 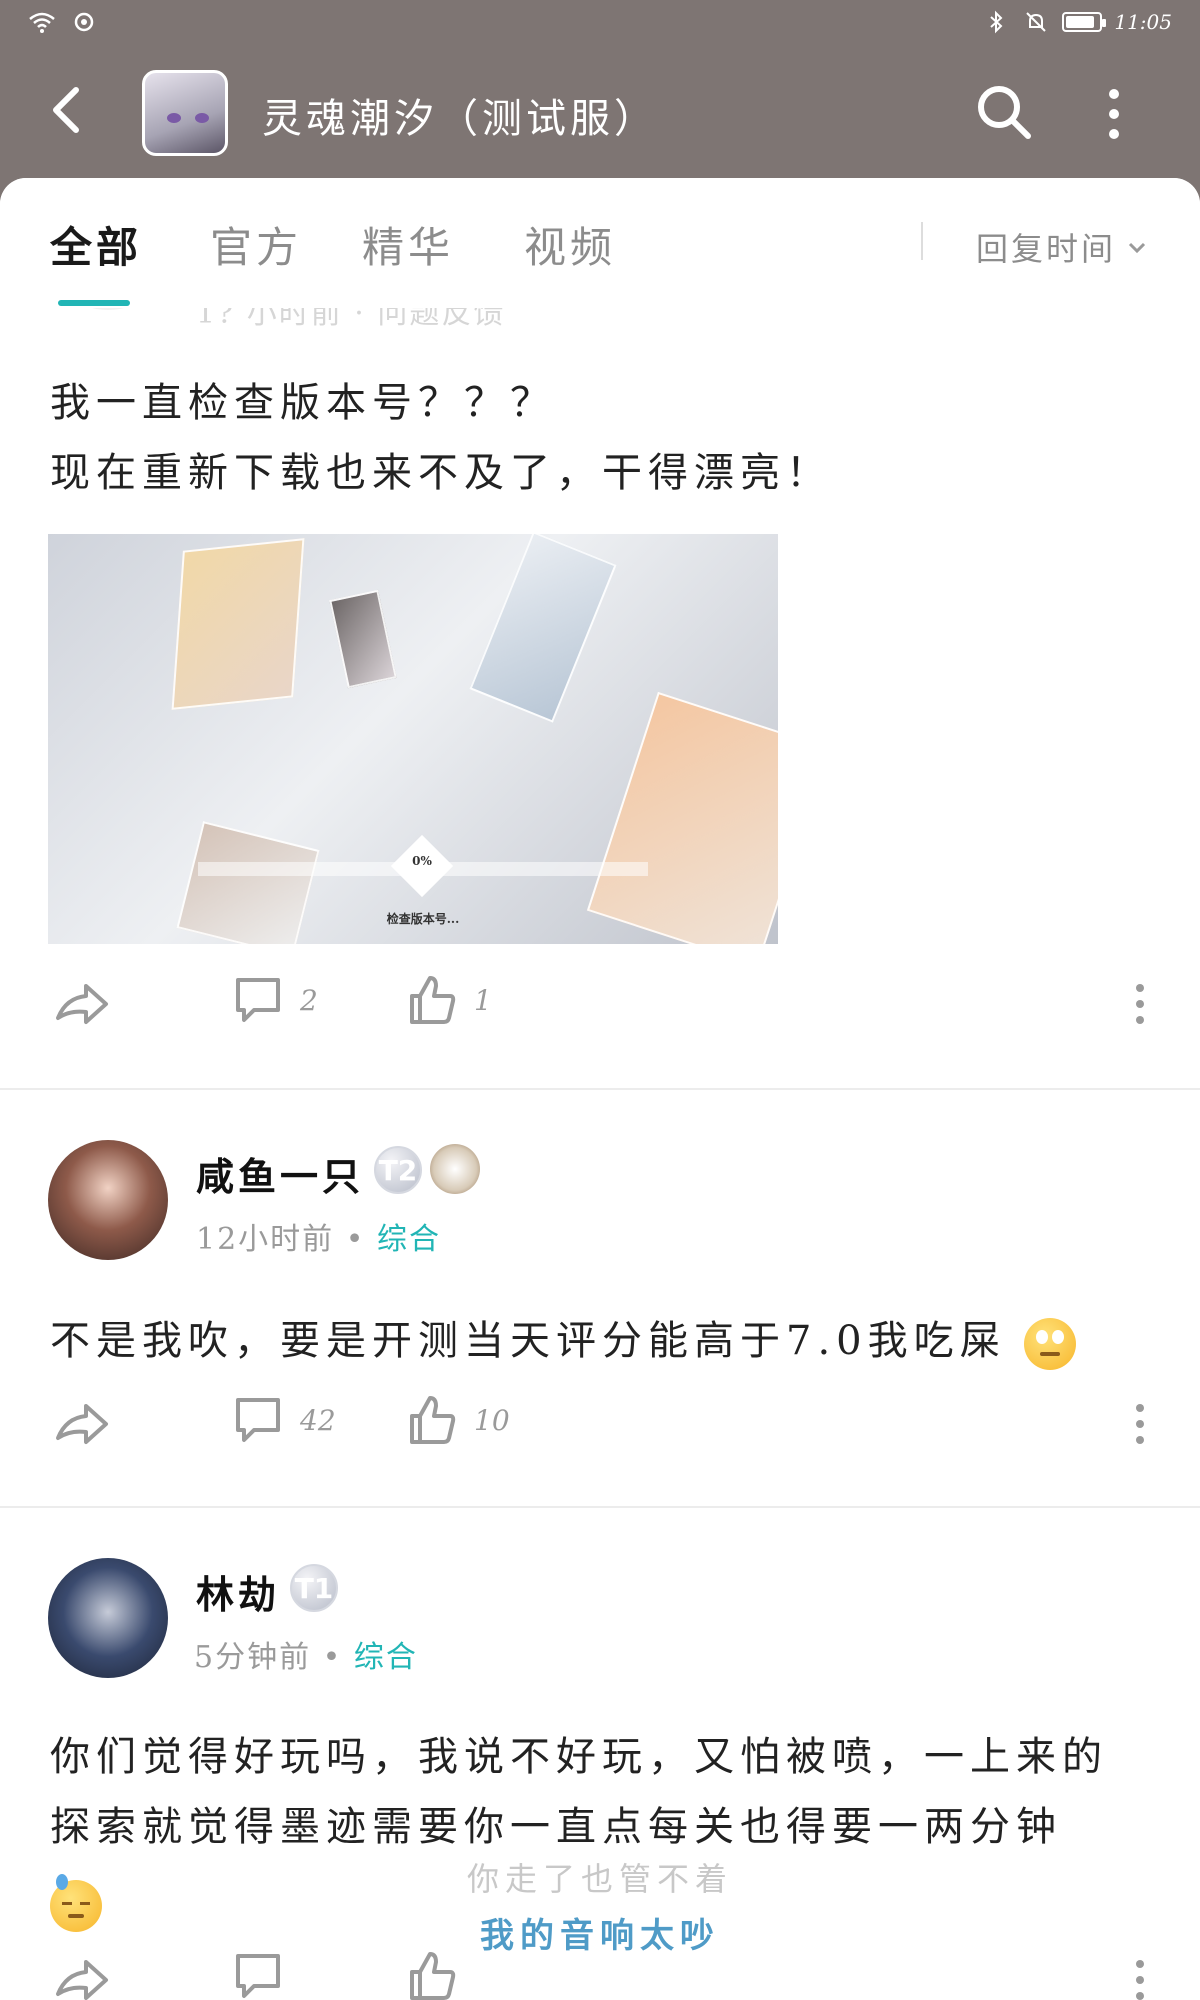 What do you see at coordinates (1046, 249) in the screenshot?
I see `sort-label: 回复时间` at bounding box center [1046, 249].